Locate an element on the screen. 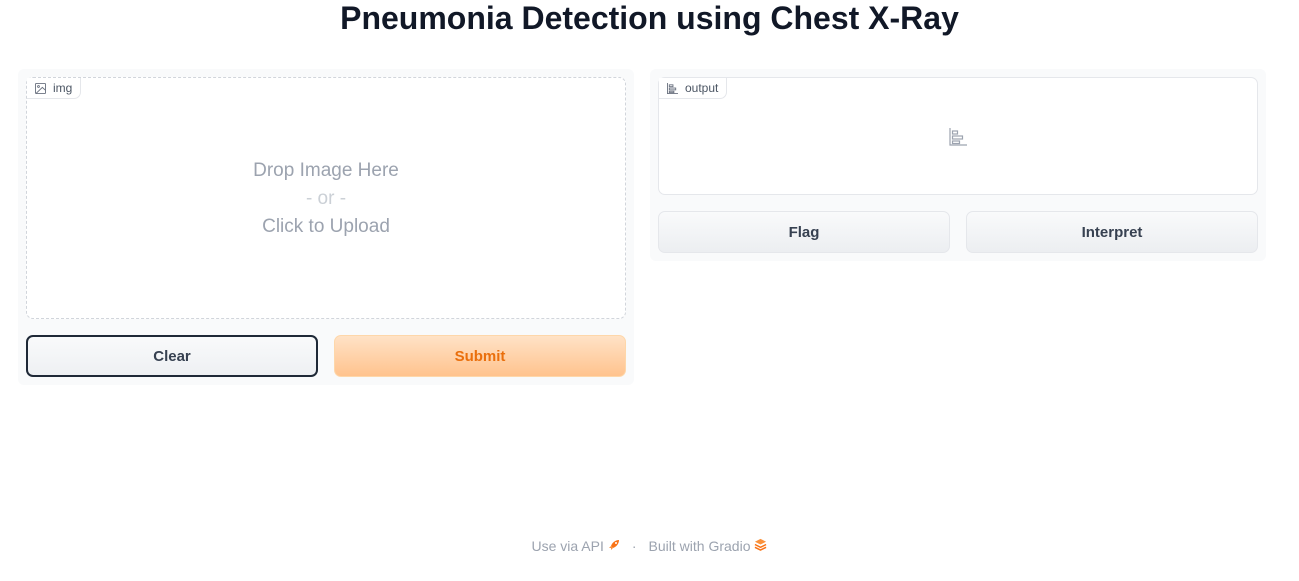 Image resolution: width=1299 pixels, height=581 pixels. clear-button: Clear is located at coordinates (172, 356).